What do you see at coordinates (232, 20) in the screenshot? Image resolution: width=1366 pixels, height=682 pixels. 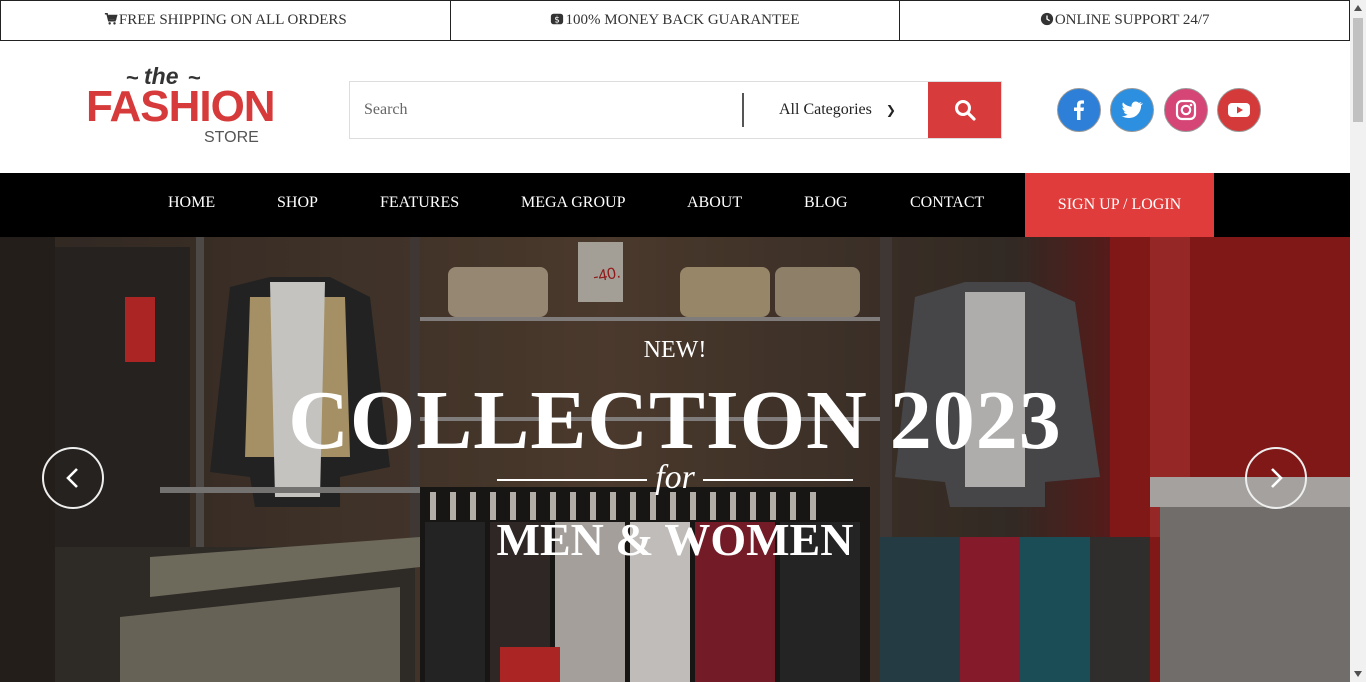 I see `info-shipping-text: FREE SHIPPING ON ALL ORDERS` at bounding box center [232, 20].